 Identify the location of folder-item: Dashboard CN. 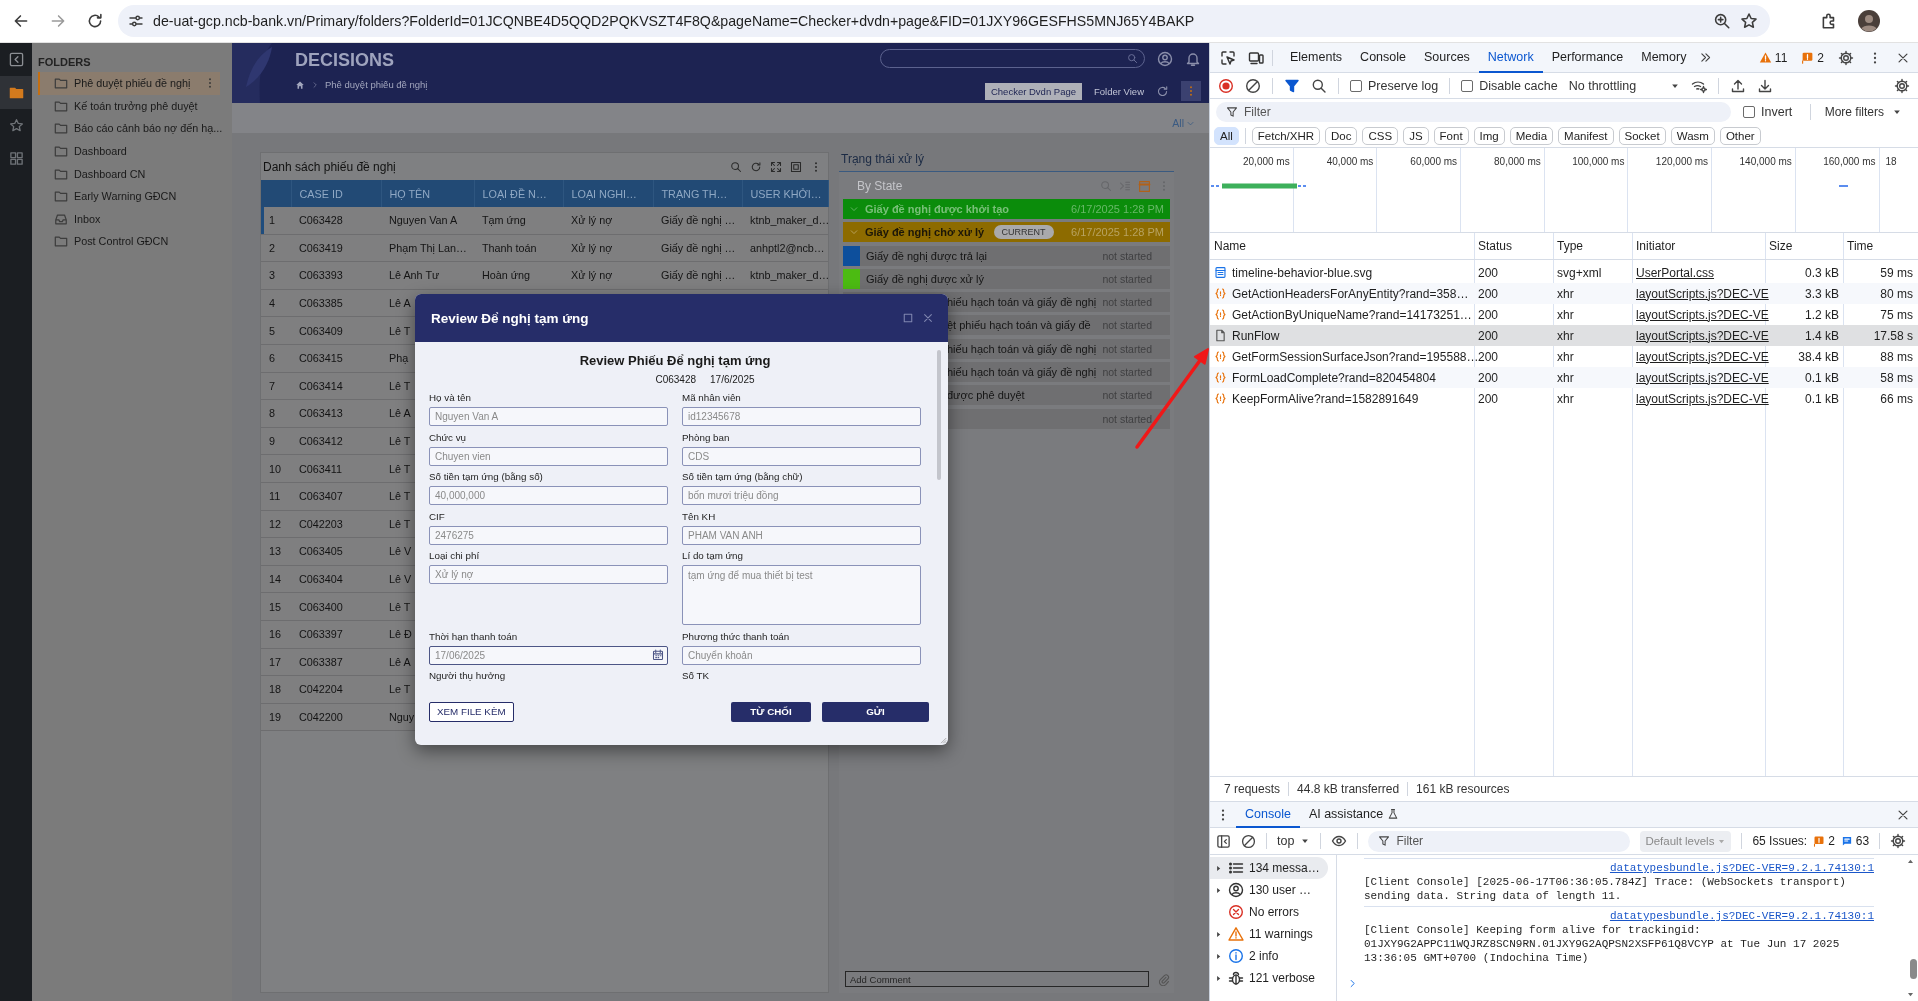
(129, 173).